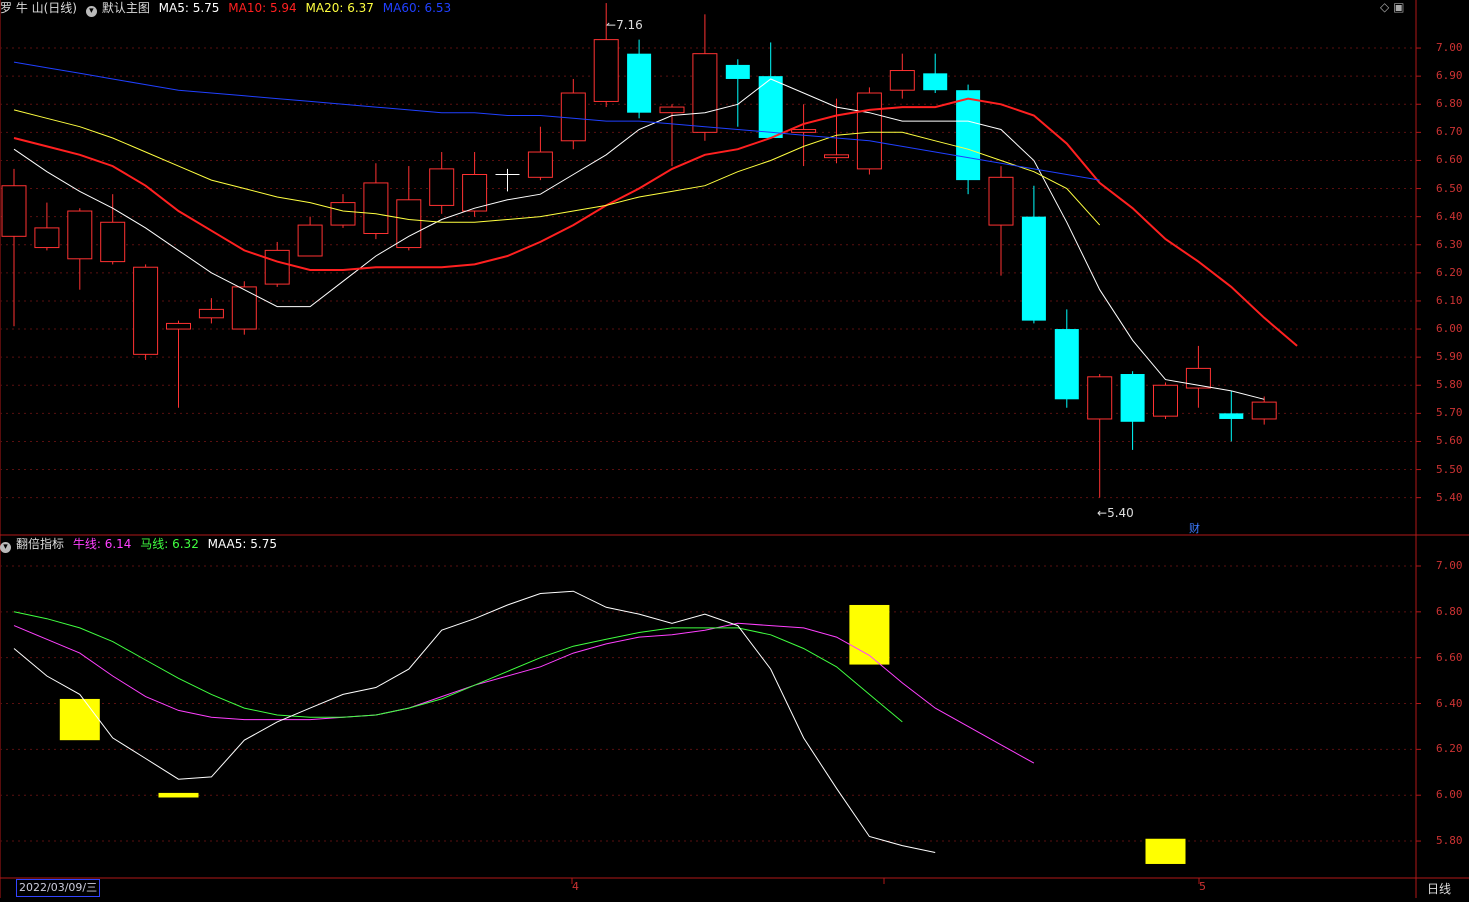 Image resolution: width=1469 pixels, height=902 pixels. I want to click on main-y-tick-label: 5.50, so click(1449, 469).